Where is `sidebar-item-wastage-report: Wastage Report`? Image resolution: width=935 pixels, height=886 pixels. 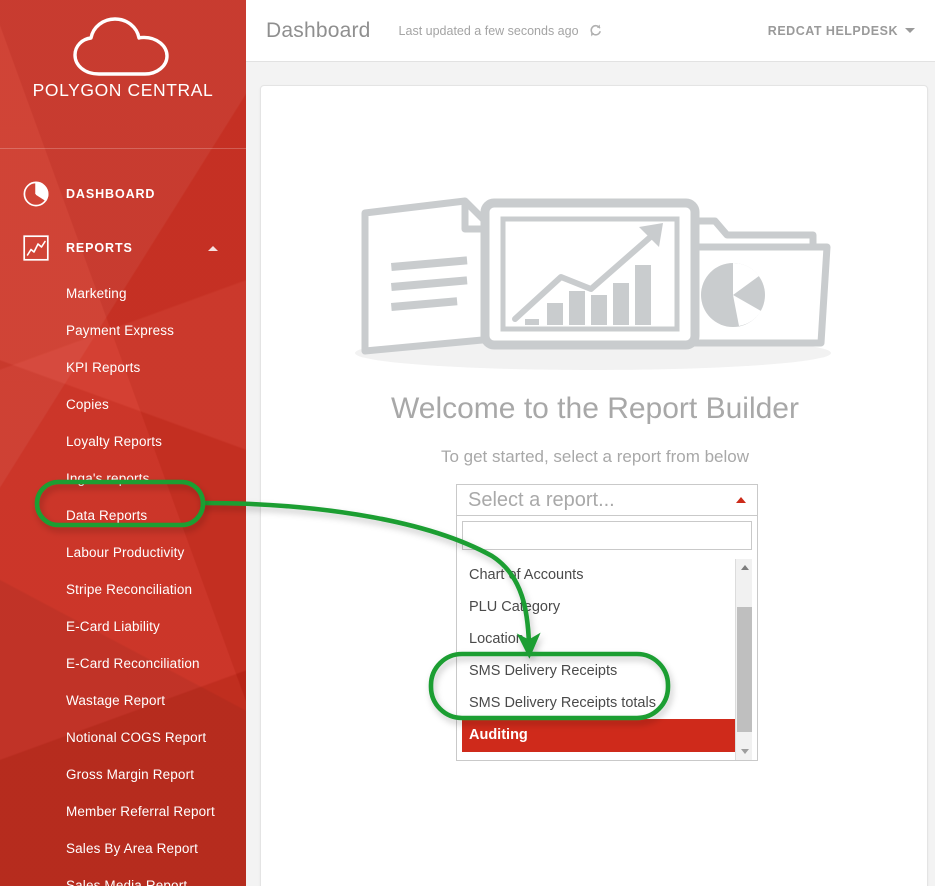 sidebar-item-wastage-report: Wastage Report is located at coordinates (123, 700).